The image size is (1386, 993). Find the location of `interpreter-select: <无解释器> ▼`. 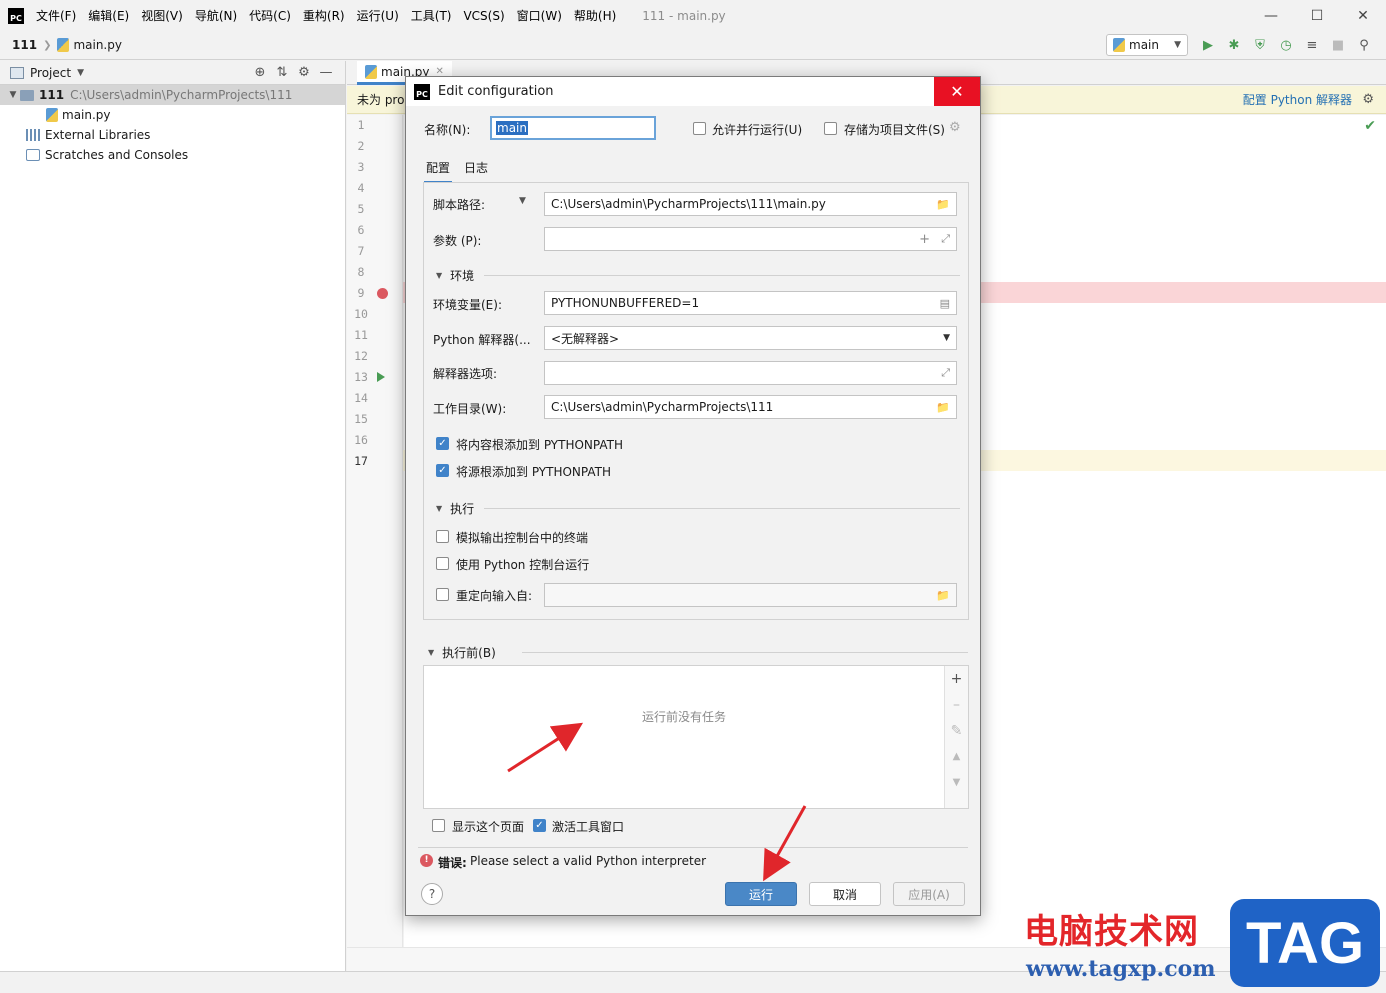

interpreter-select: <无解释器> ▼ is located at coordinates (750, 338).